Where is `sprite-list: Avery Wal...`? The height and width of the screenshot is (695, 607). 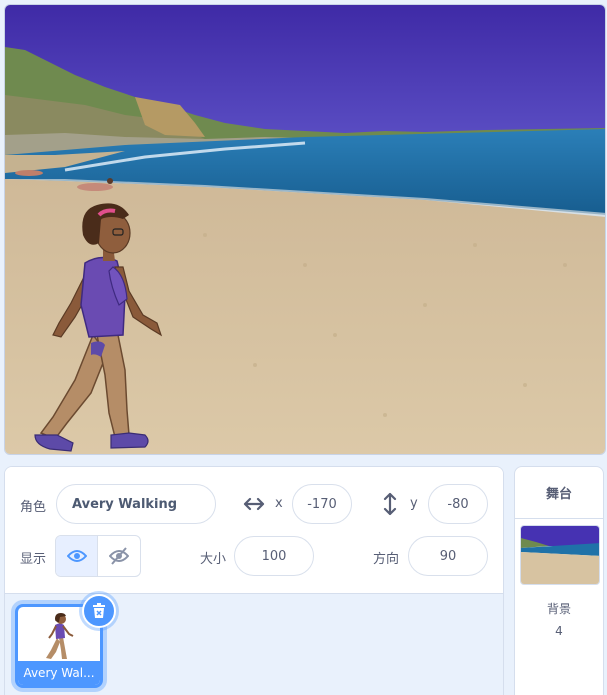 sprite-list: Avery Wal... is located at coordinates (254, 644).